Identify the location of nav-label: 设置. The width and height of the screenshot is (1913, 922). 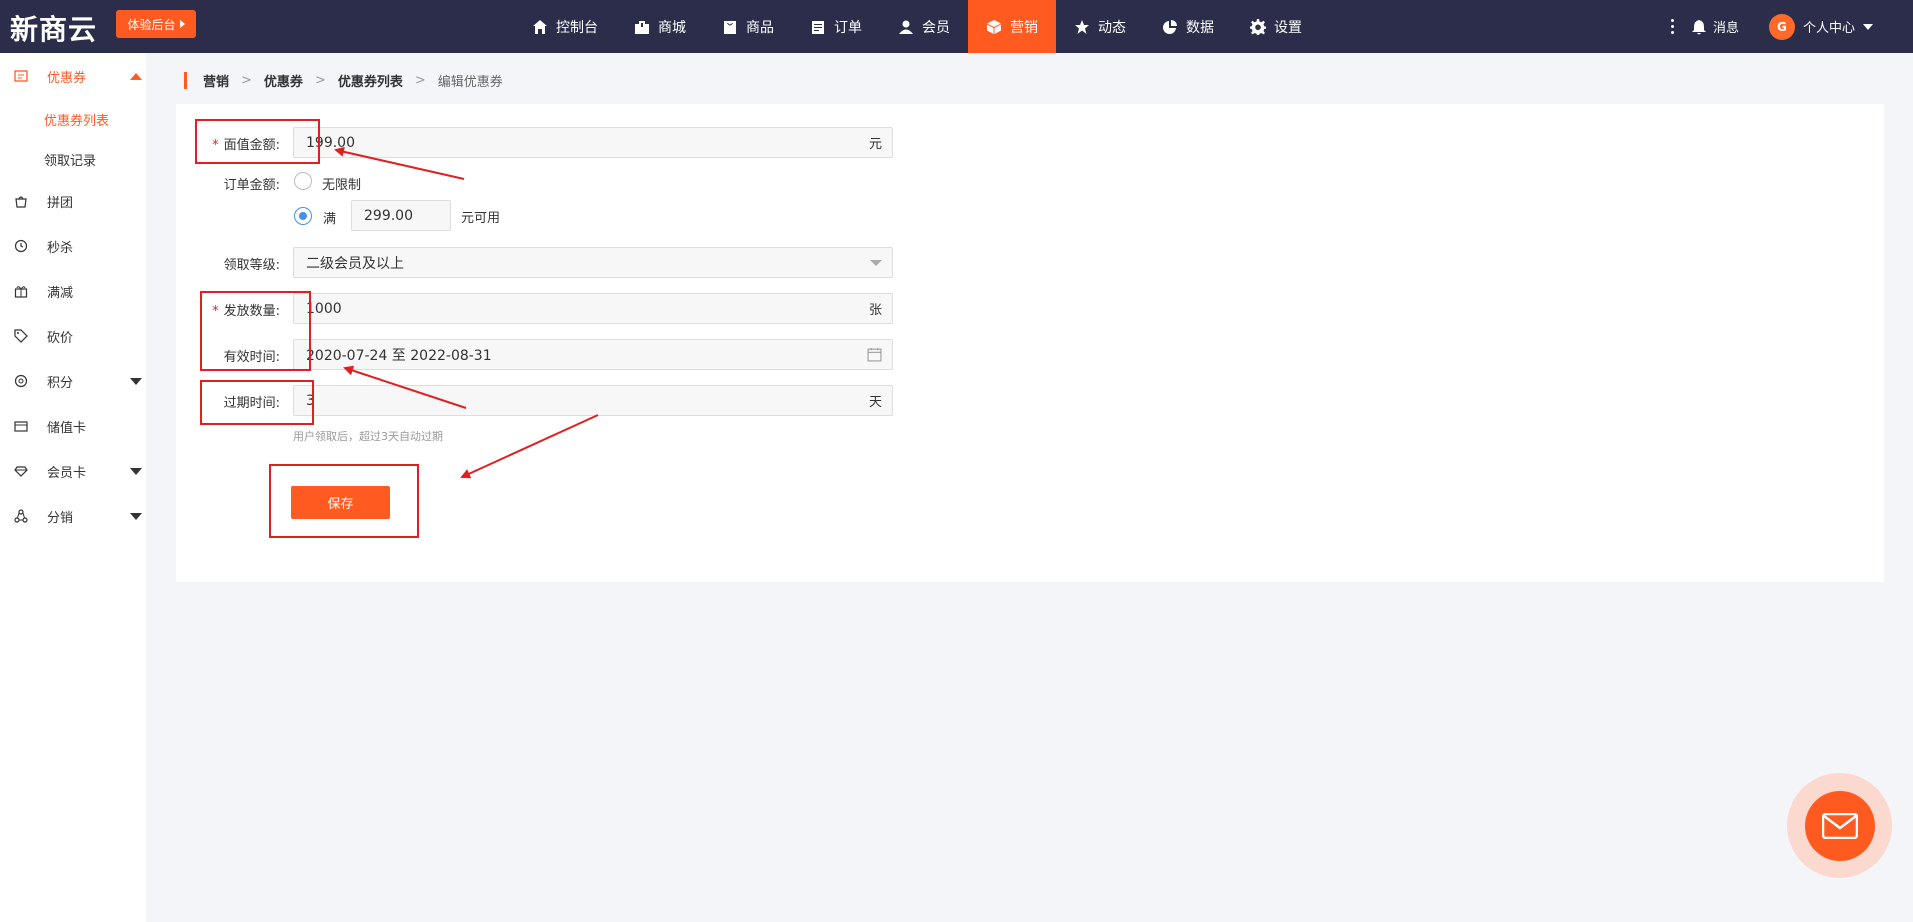
(1288, 27).